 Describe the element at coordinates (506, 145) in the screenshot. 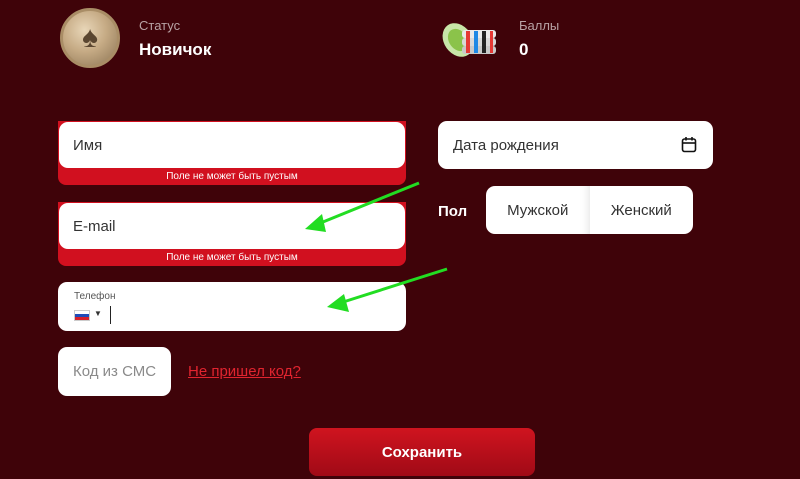

I see `dob-placeholder: Дата рождения` at that location.